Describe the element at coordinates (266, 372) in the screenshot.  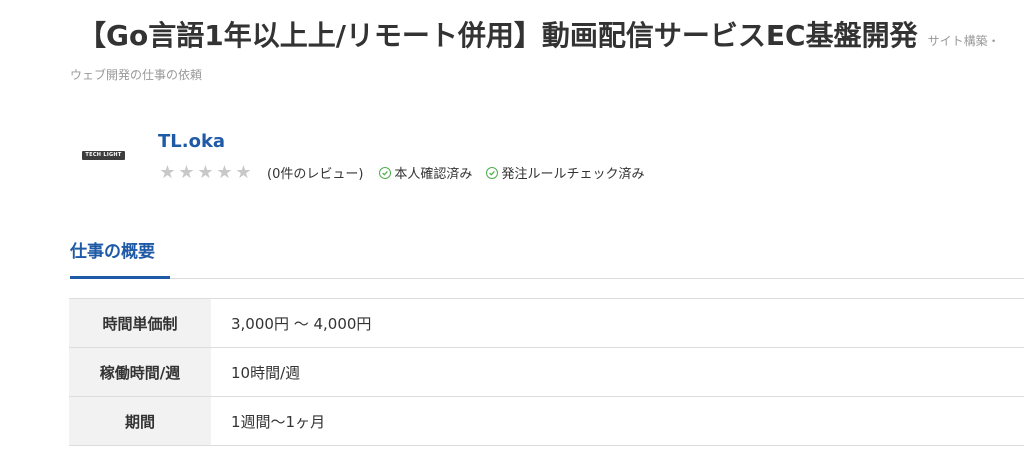
I see `weekly-hours-value: 10時間/週` at that location.